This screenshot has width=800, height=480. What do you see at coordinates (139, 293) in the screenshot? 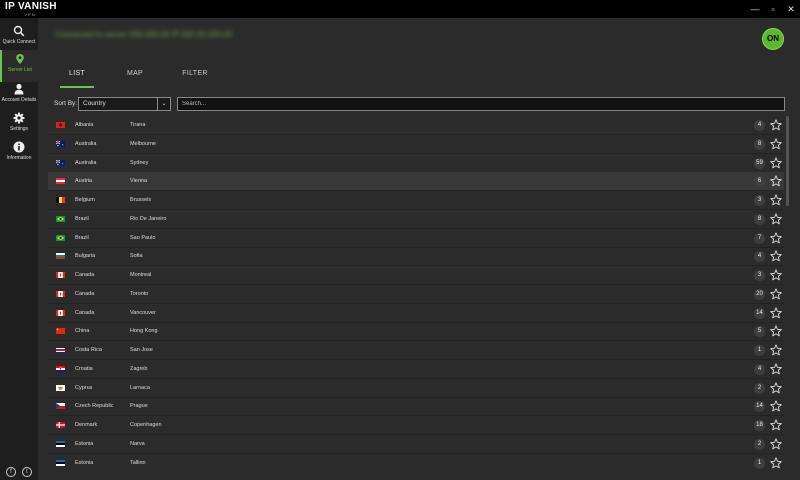
I see `server-city: Toronto` at bounding box center [139, 293].